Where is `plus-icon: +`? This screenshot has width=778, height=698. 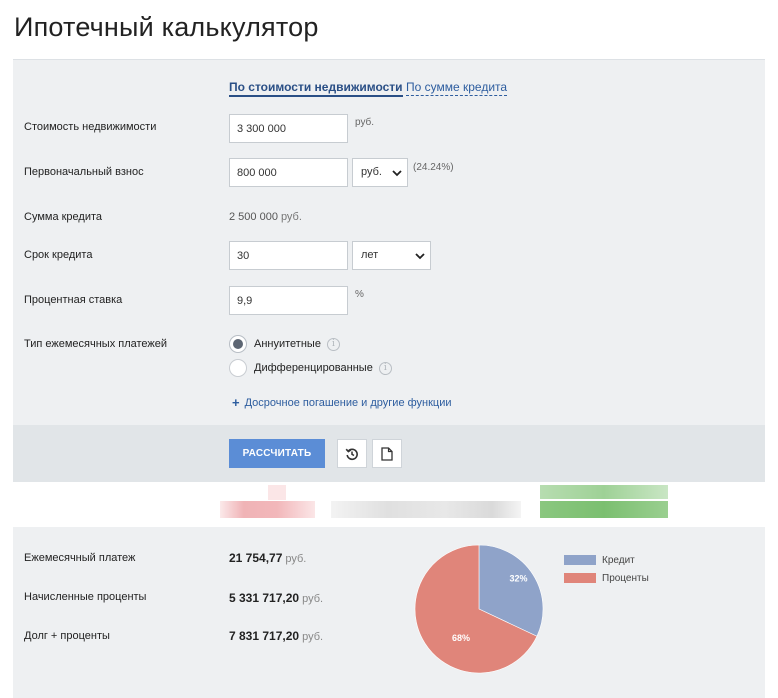
plus-icon: + is located at coordinates (236, 402).